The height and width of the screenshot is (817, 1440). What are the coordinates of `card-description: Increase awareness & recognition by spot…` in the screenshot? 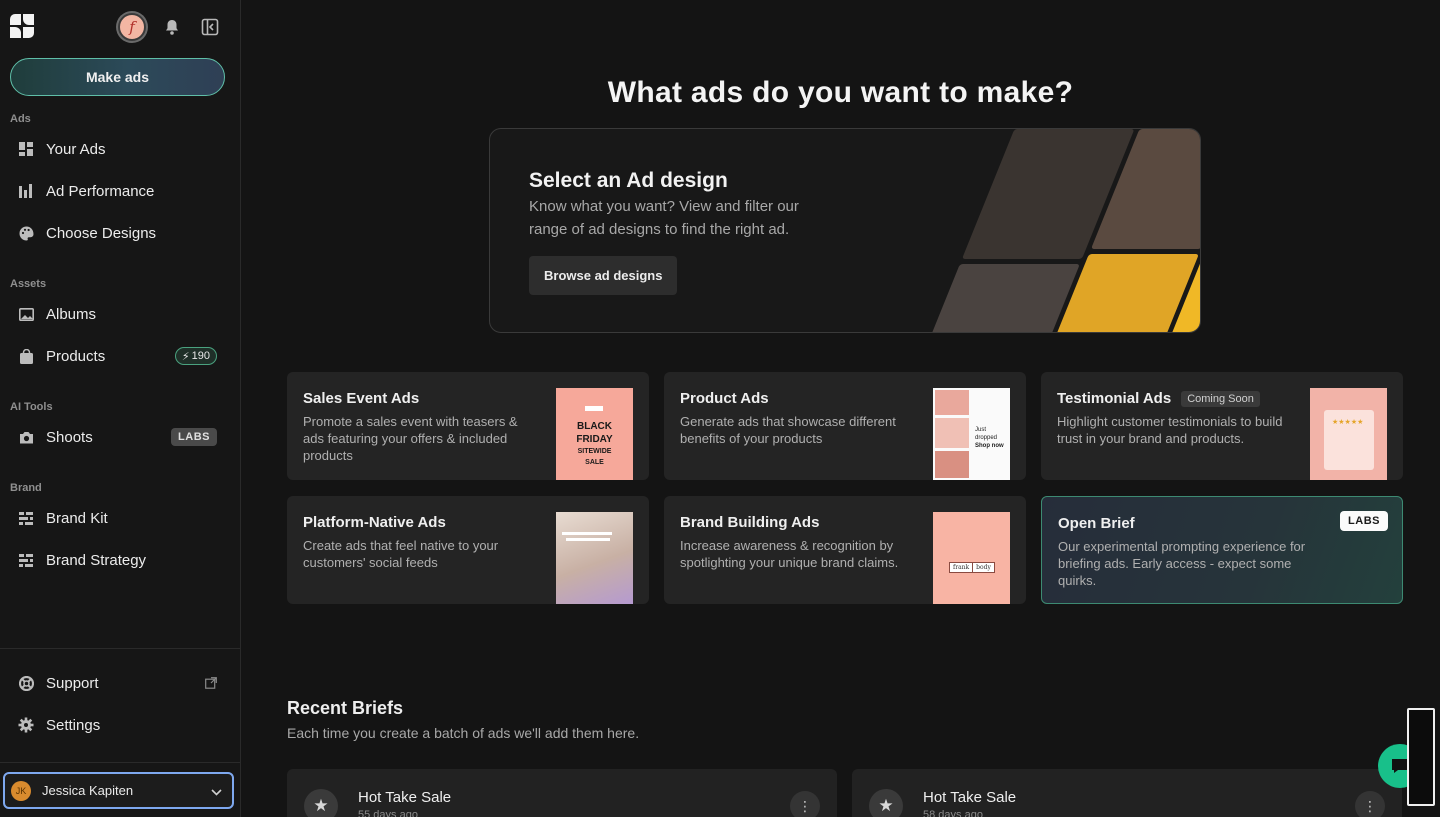 It's located at (789, 554).